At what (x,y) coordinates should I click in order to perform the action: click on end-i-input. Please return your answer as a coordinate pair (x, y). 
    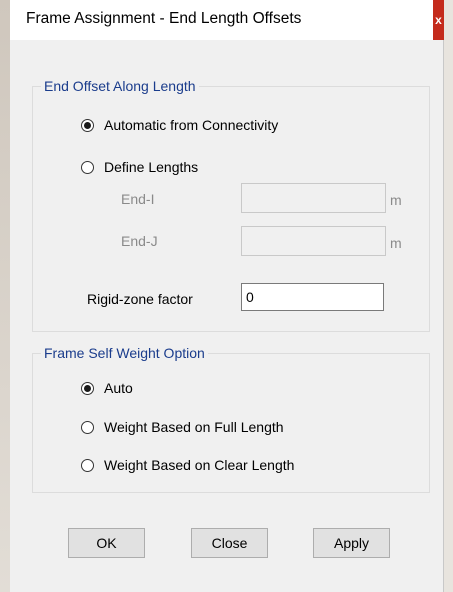
    Looking at the image, I should click on (313, 198).